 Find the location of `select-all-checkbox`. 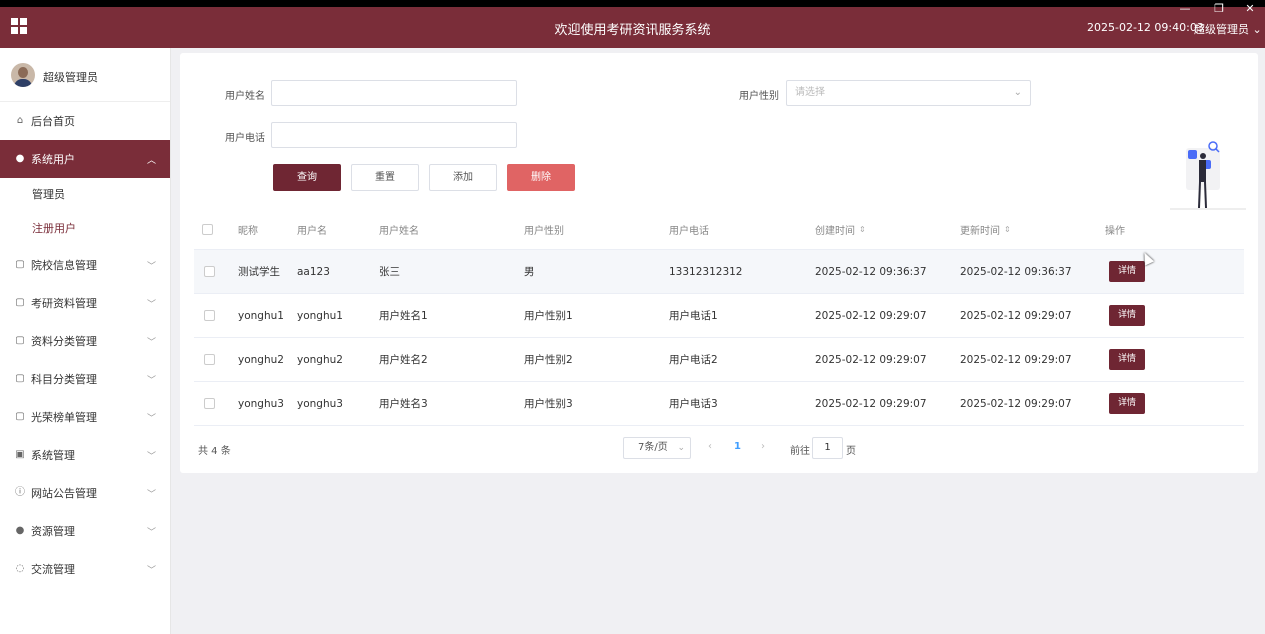

select-all-checkbox is located at coordinates (207, 229).